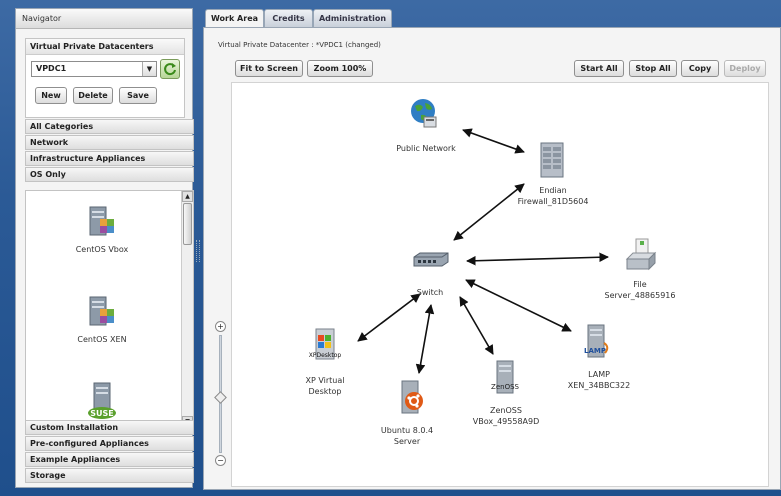 The height and width of the screenshot is (496, 781). Describe the element at coordinates (109, 475) in the screenshot. I see `category-storage: Storage` at that location.